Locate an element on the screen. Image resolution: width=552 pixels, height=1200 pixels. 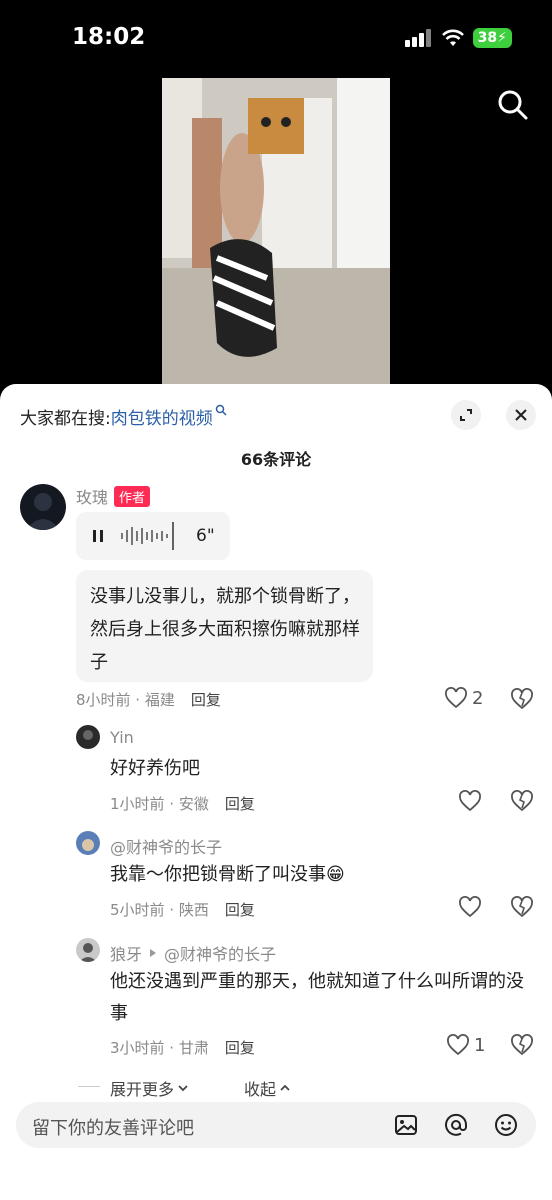
voice-duration: 6" is located at coordinates (205, 536).